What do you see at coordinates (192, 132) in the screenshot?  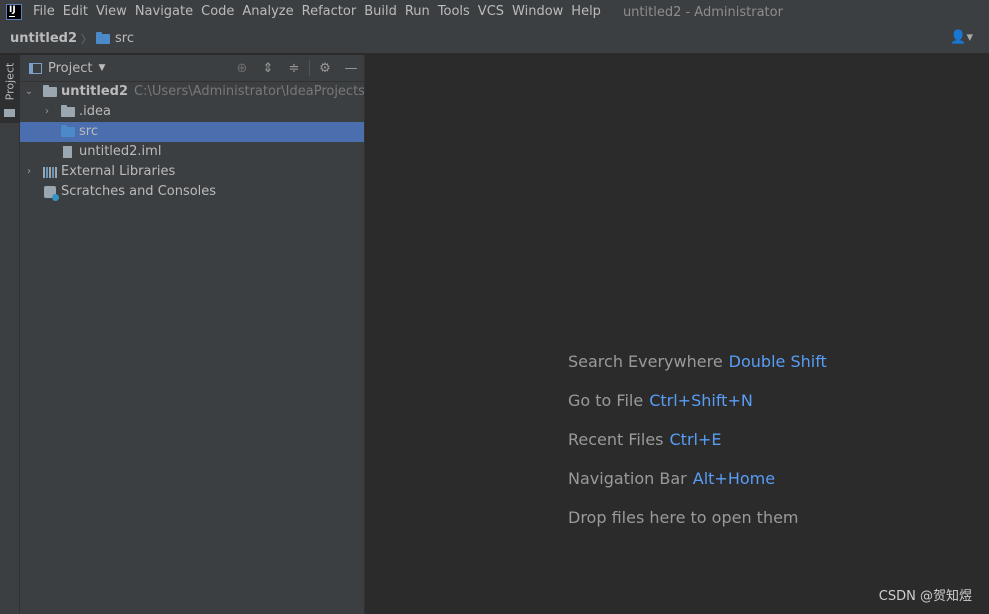 I see `tree-item-src: src` at bounding box center [192, 132].